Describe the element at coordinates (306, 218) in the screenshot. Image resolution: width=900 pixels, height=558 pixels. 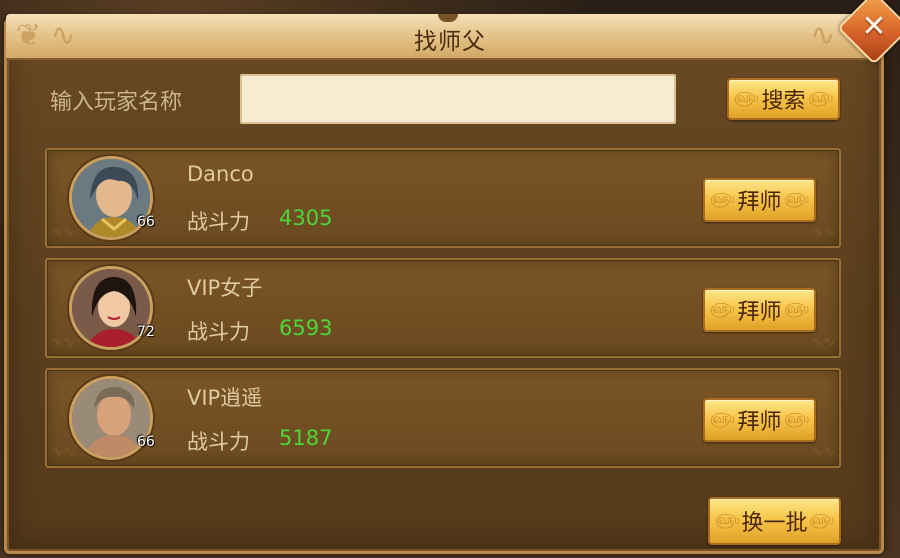
I see `combat-power-value: 4305` at that location.